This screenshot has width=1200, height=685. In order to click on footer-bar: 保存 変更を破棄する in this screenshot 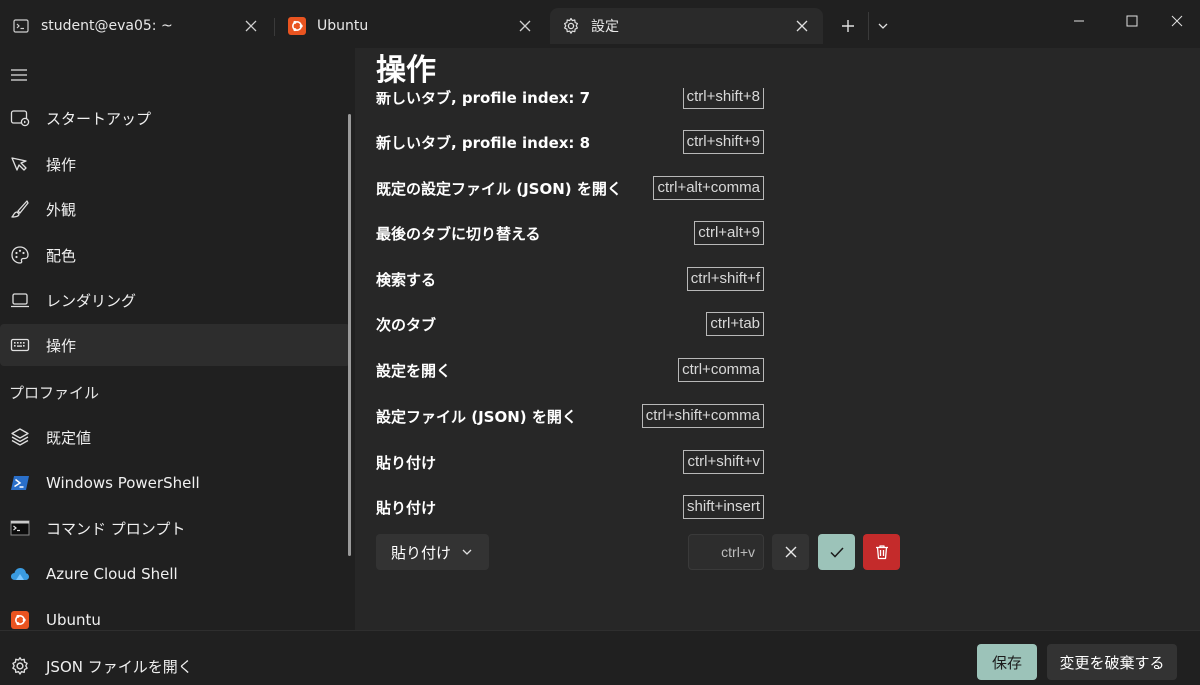, I will do `click(777, 657)`.